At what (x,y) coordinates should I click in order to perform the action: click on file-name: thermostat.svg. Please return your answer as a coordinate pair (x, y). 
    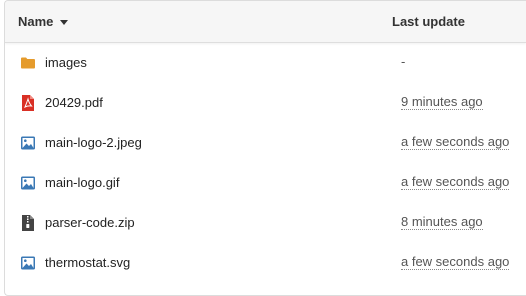
    Looking at the image, I should click on (88, 262).